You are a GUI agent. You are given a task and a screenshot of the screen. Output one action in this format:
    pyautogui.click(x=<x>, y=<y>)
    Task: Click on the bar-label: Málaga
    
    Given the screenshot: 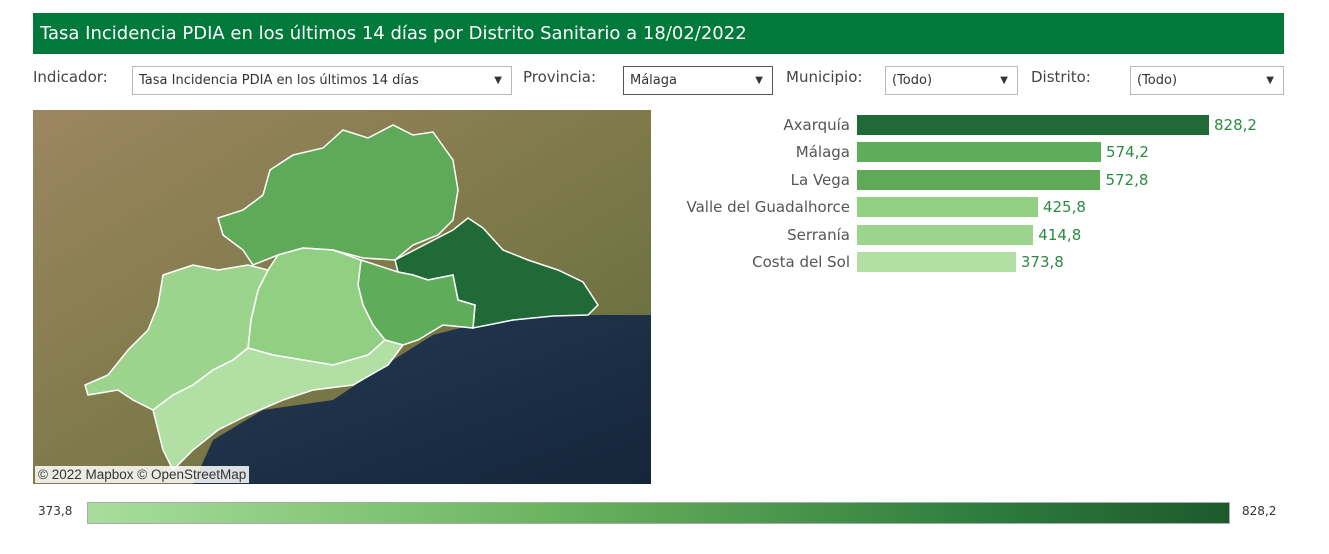 What is the action you would take?
    pyautogui.click(x=822, y=152)
    